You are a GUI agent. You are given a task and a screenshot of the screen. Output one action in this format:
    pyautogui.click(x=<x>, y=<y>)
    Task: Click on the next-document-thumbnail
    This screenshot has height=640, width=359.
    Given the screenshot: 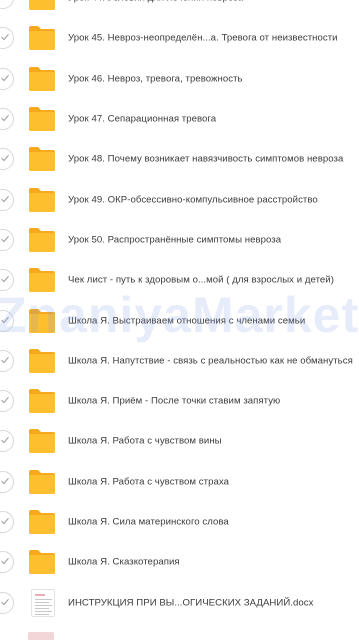 What is the action you would take?
    pyautogui.click(x=41, y=636)
    